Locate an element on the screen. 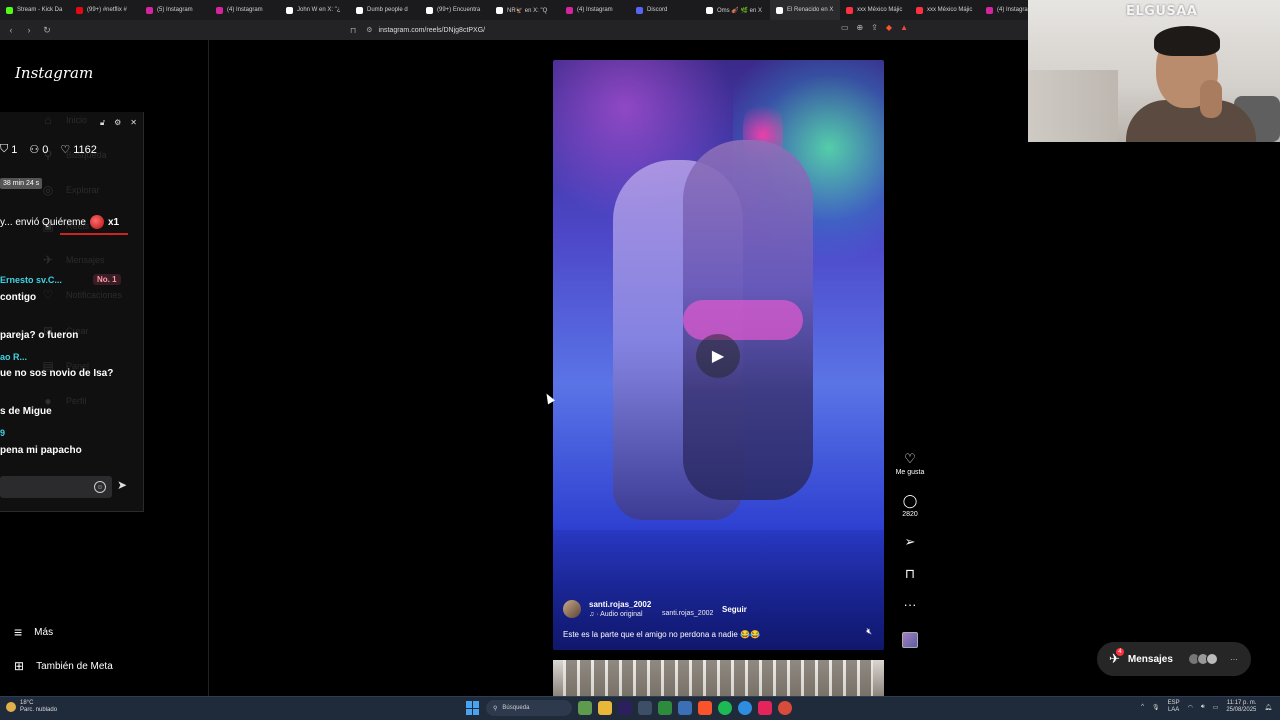 This screenshot has height=720, width=1280. taskbar-search: ⚲ Búsqueda is located at coordinates (529, 708).